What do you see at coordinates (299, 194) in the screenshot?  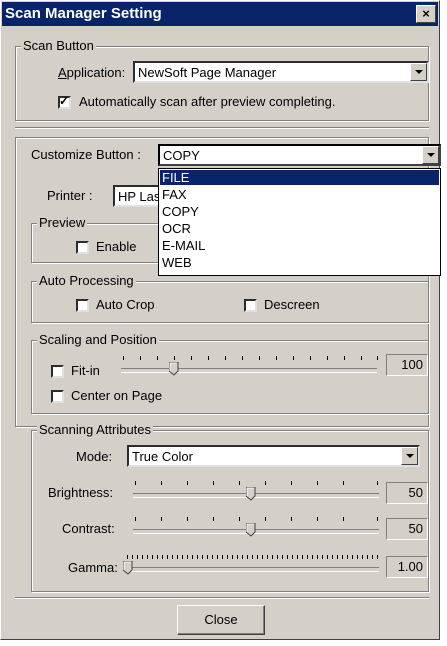 I see `dropdown-option-fax: FAX` at bounding box center [299, 194].